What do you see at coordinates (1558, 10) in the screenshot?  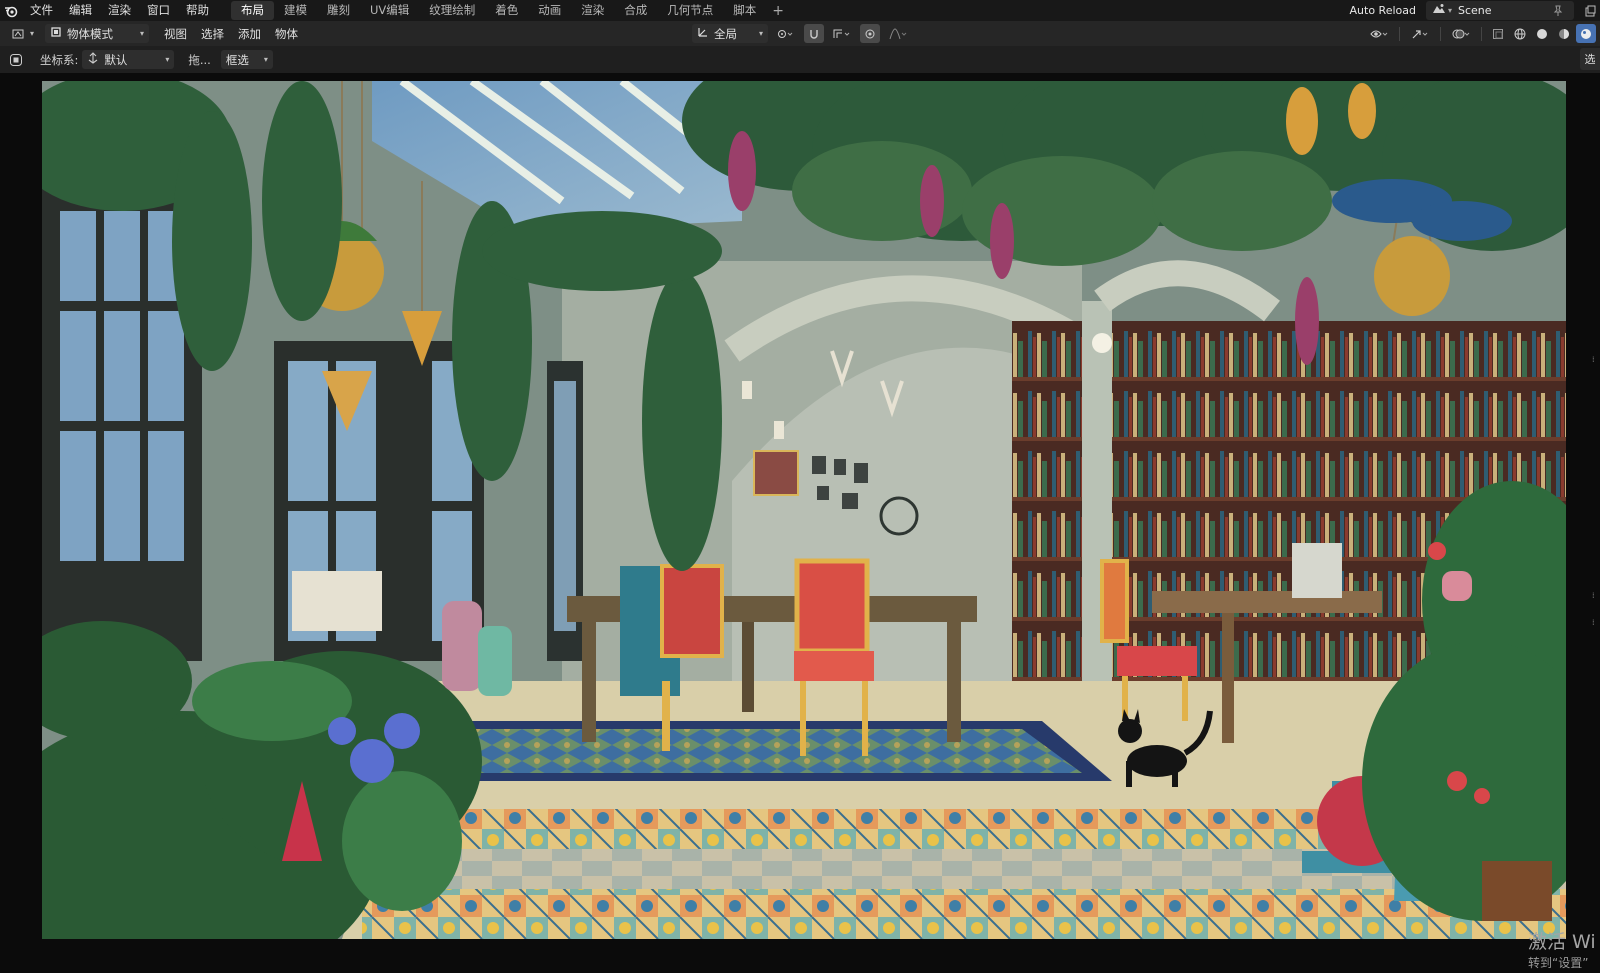 I see `pin-icon` at bounding box center [1558, 10].